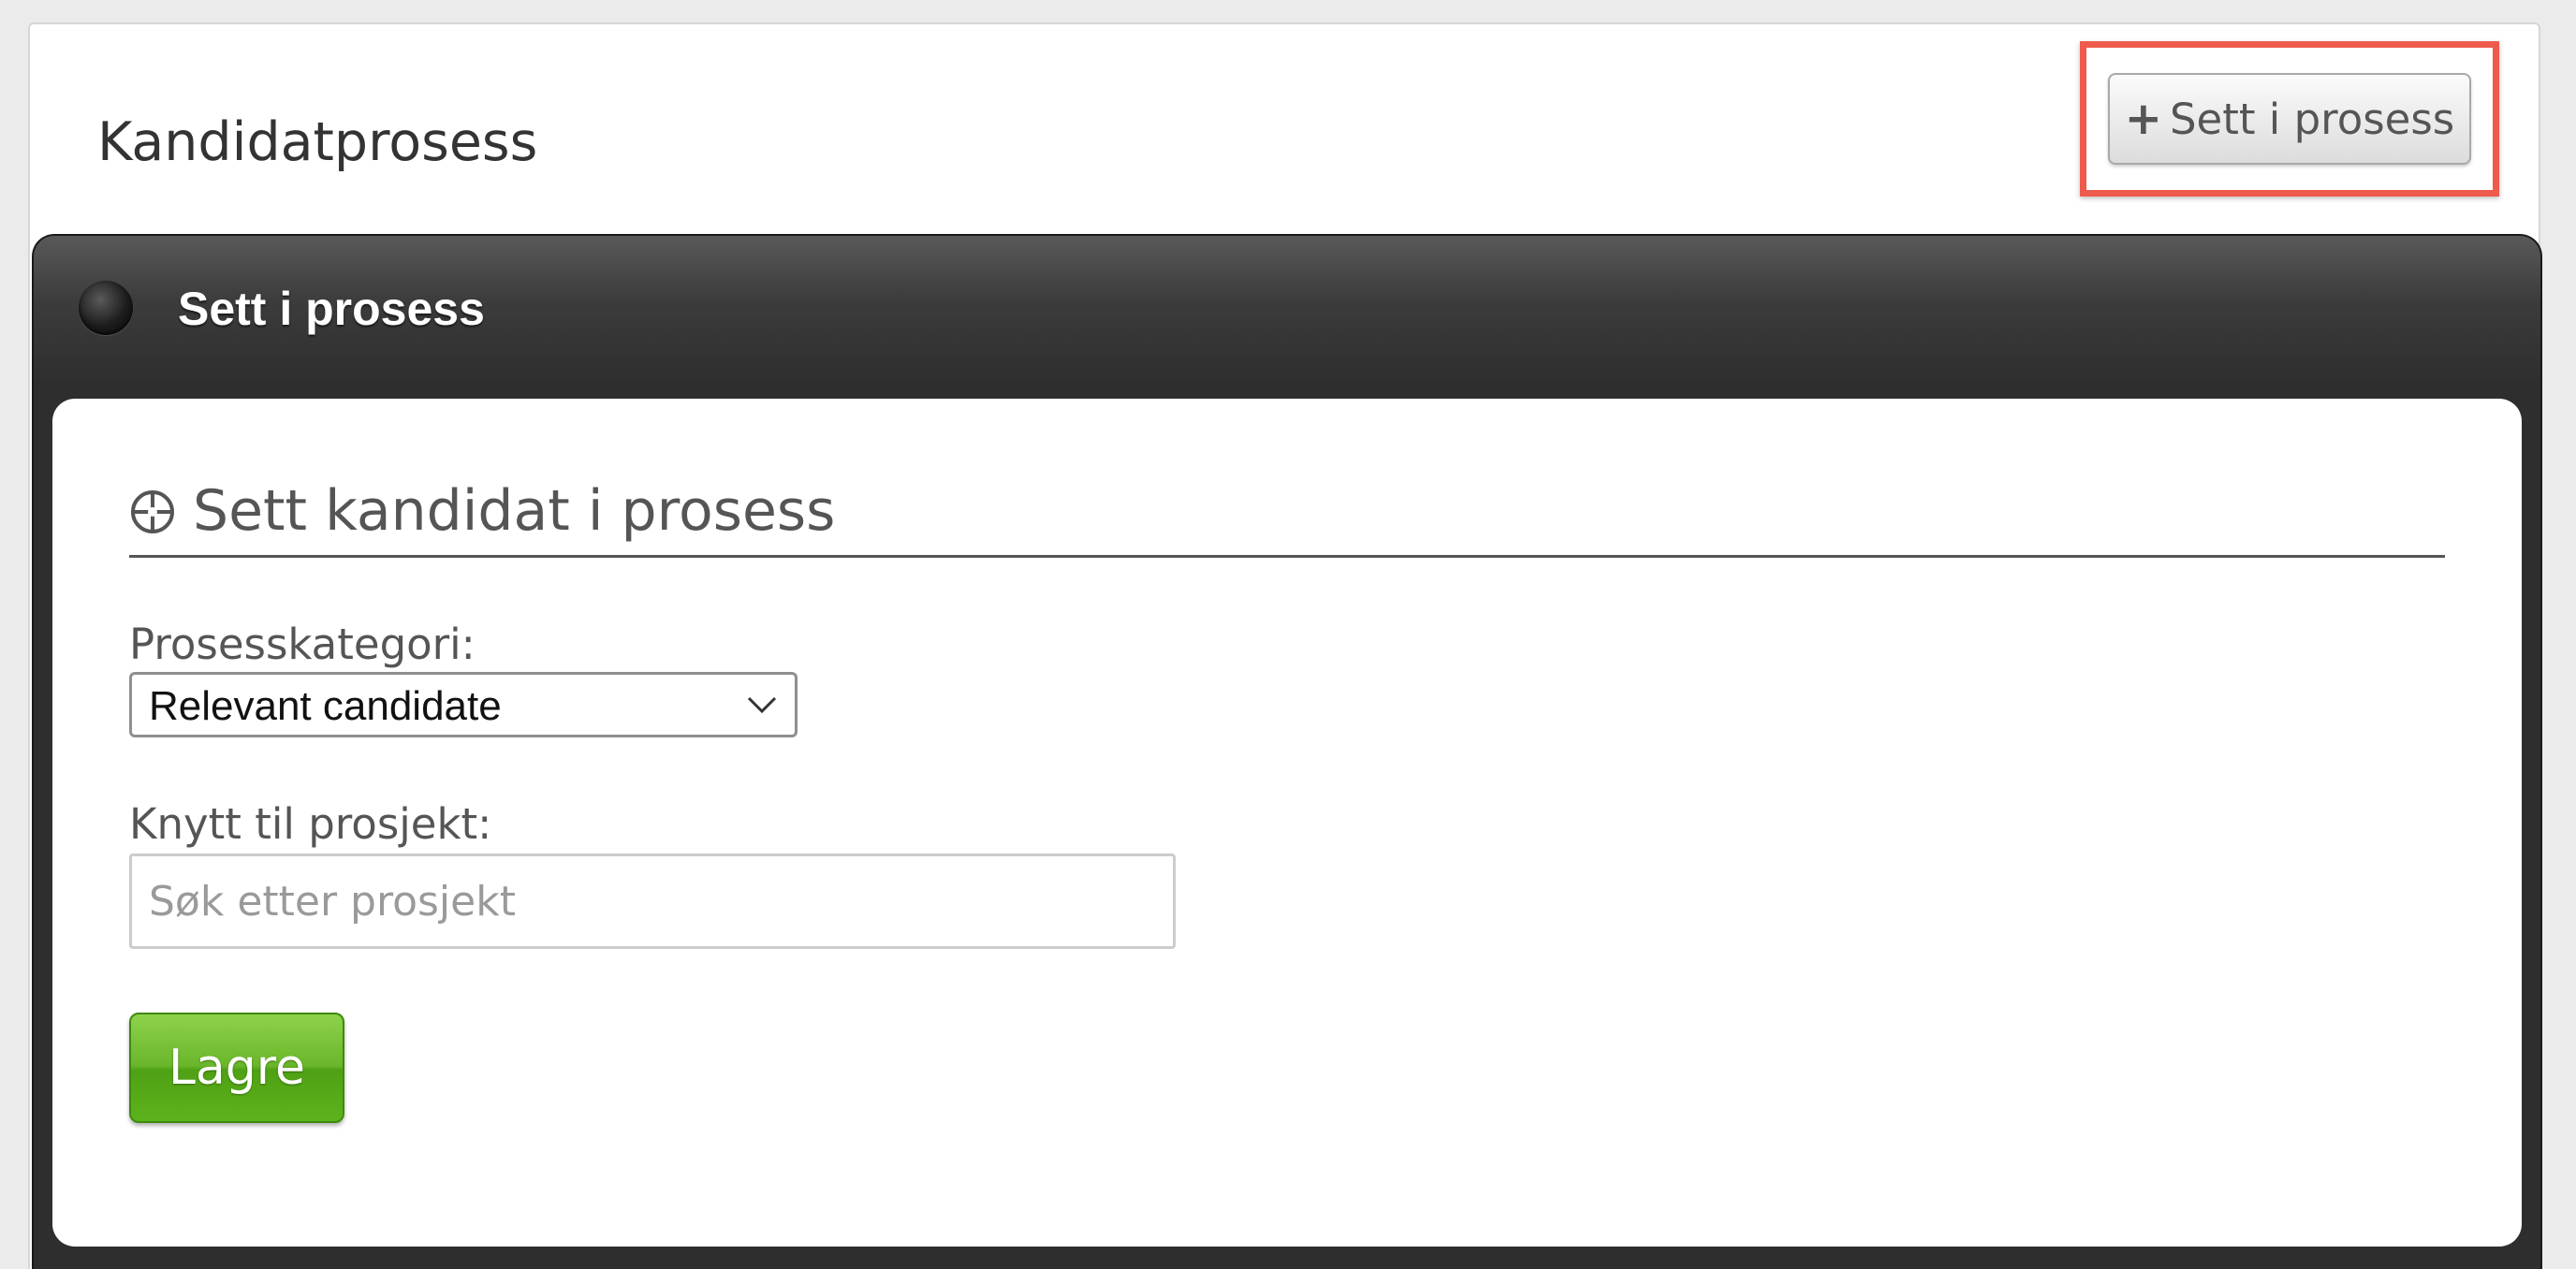 The width and height of the screenshot is (2576, 1269). I want to click on page-title: Kandidatprosess, so click(317, 142).